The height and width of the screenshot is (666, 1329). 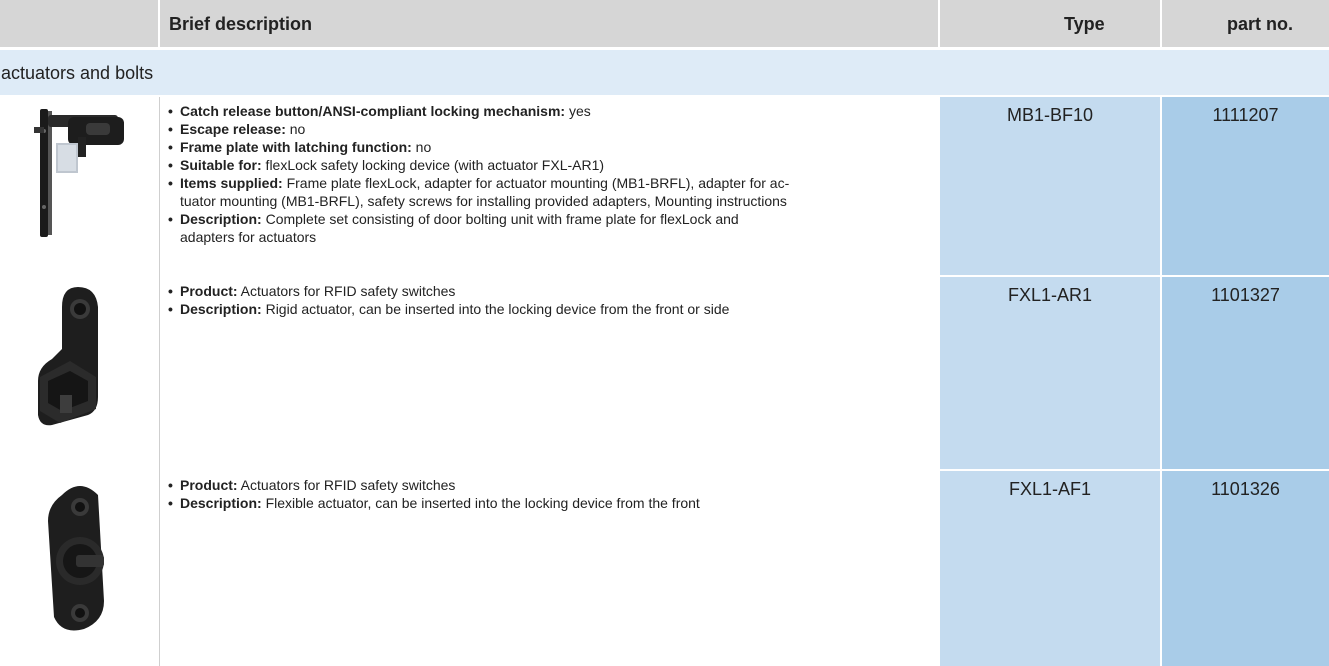 I want to click on group-label: actuators and bolts, so click(x=77, y=73).